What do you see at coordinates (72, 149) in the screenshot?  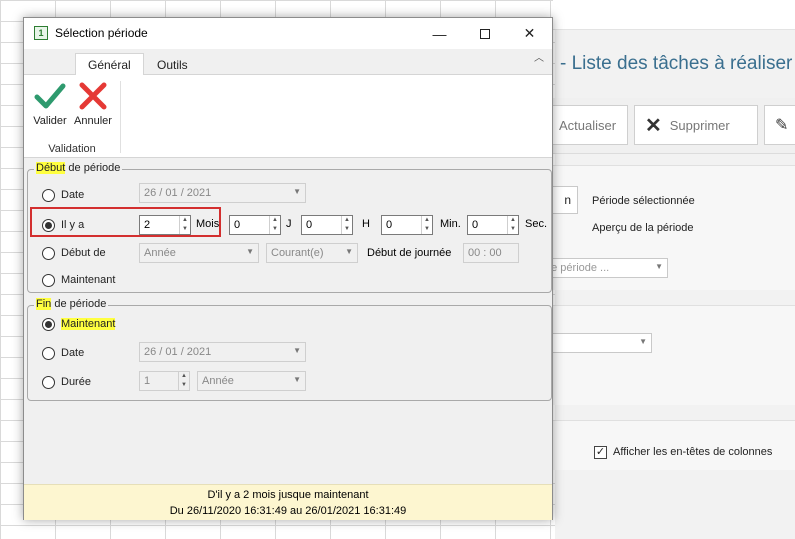 I see `ribbon-group-label: Validation` at bounding box center [72, 149].